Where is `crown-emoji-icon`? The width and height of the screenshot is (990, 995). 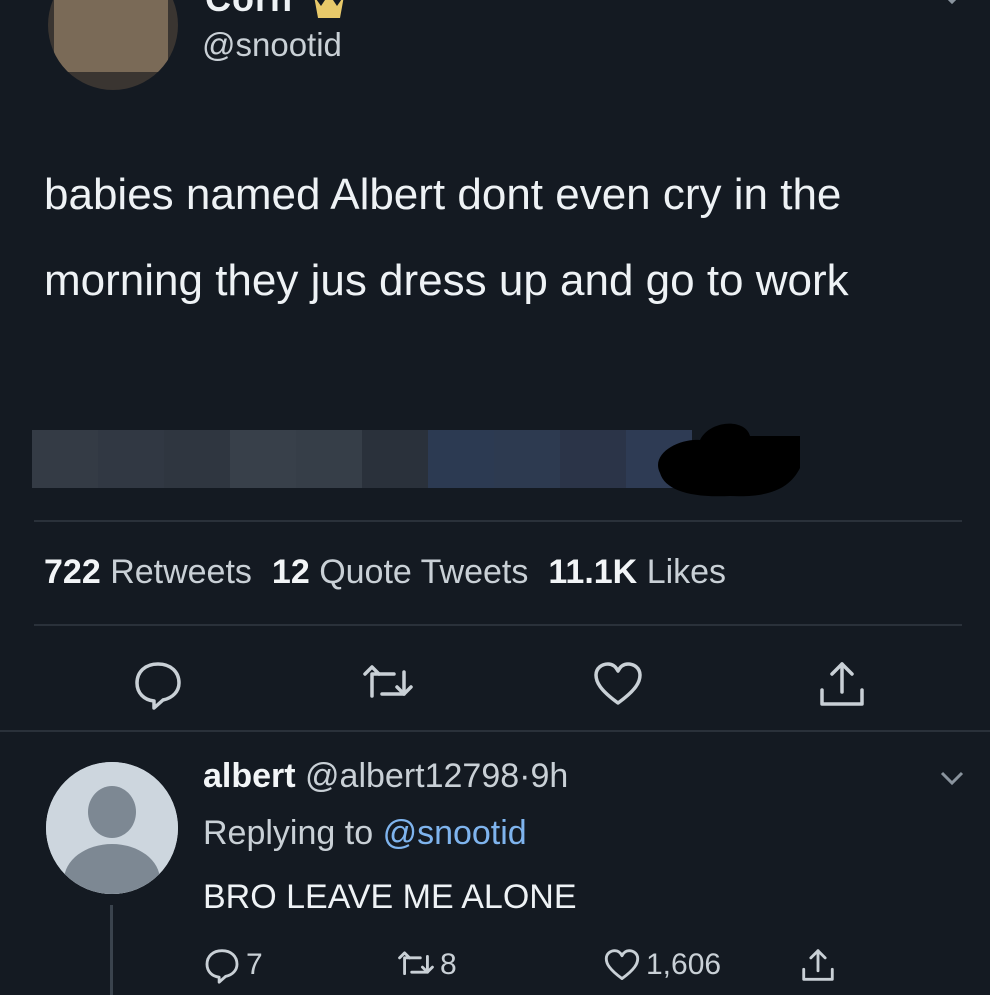 crown-emoji-icon is located at coordinates (329, 10).